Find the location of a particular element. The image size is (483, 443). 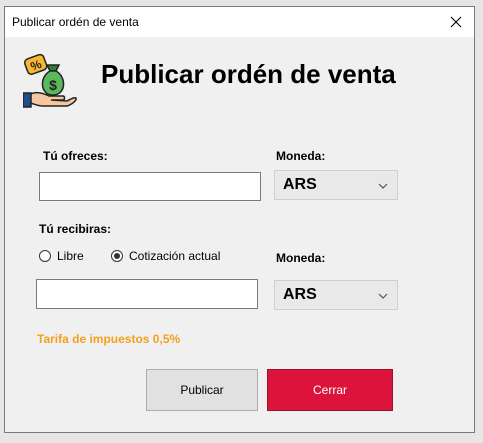

radio-libre-label: Libre is located at coordinates (70, 256).